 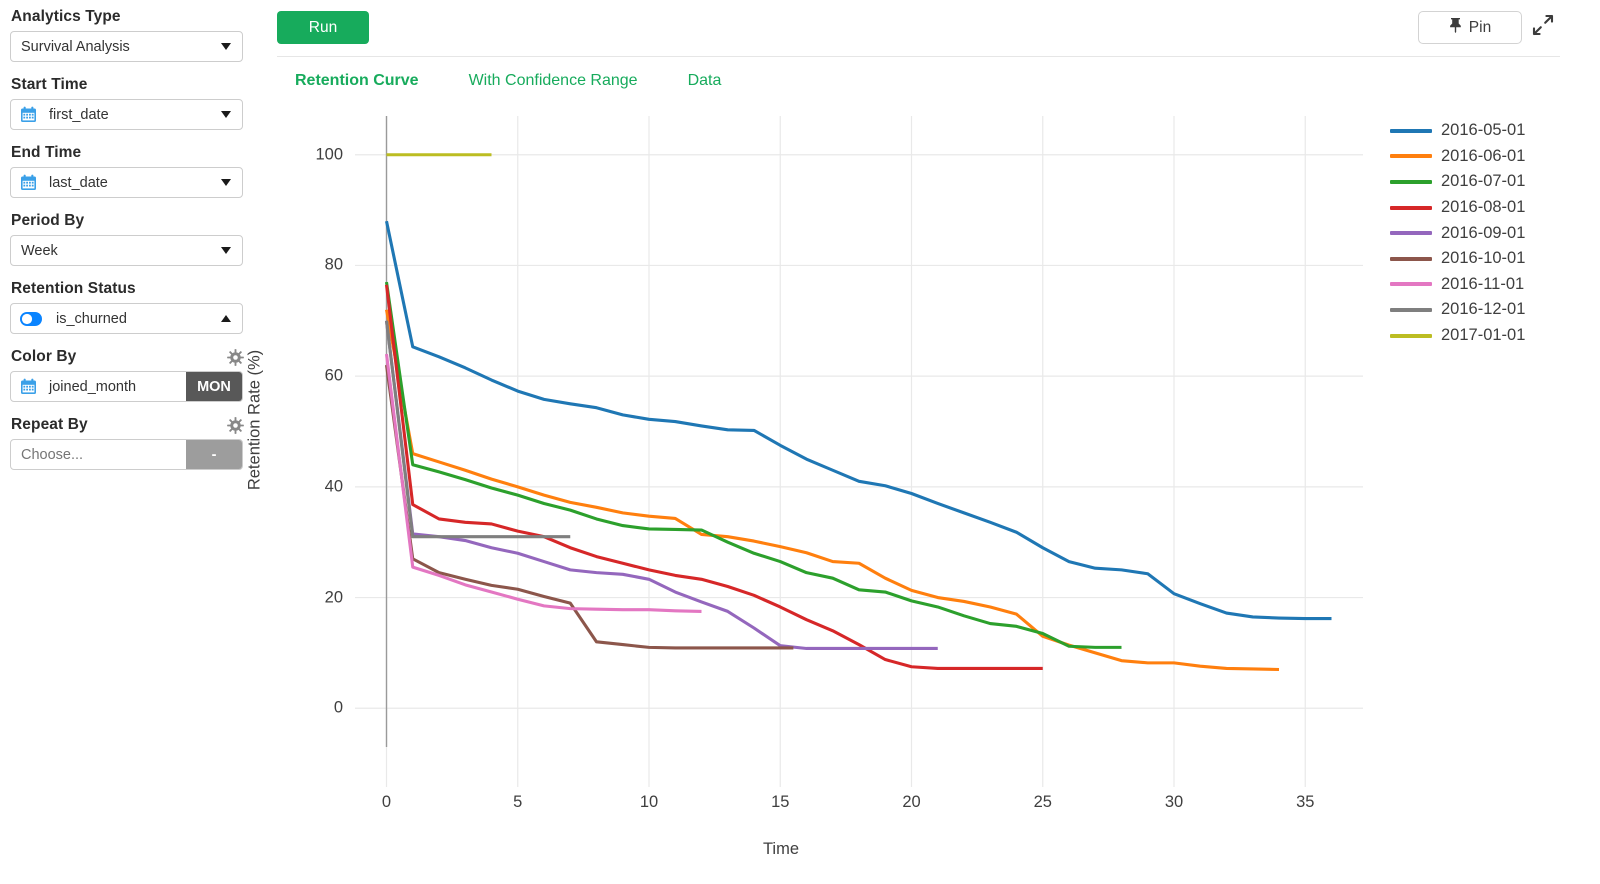 I want to click on sidebar-field-start-time: Start Time first_date, so click(x=127, y=103).